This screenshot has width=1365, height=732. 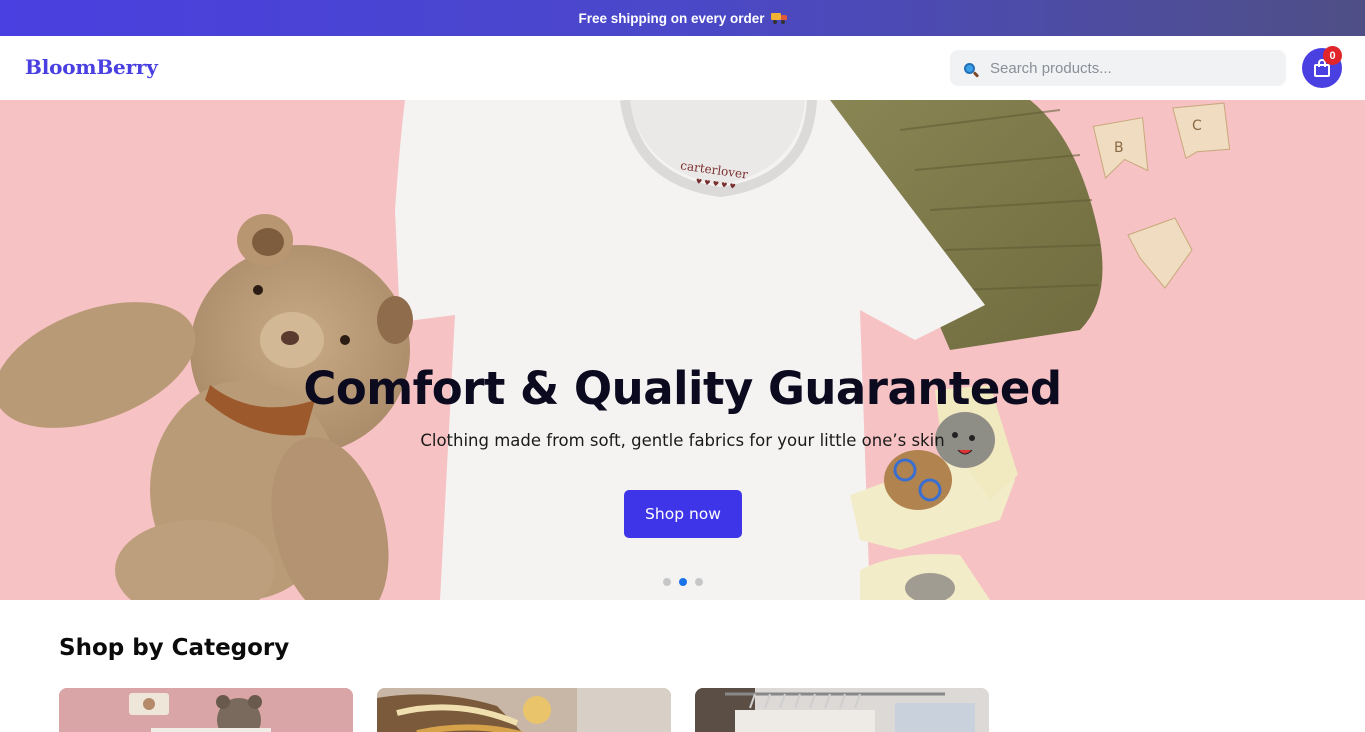 I want to click on cart-button: 0, so click(x=1322, y=67).